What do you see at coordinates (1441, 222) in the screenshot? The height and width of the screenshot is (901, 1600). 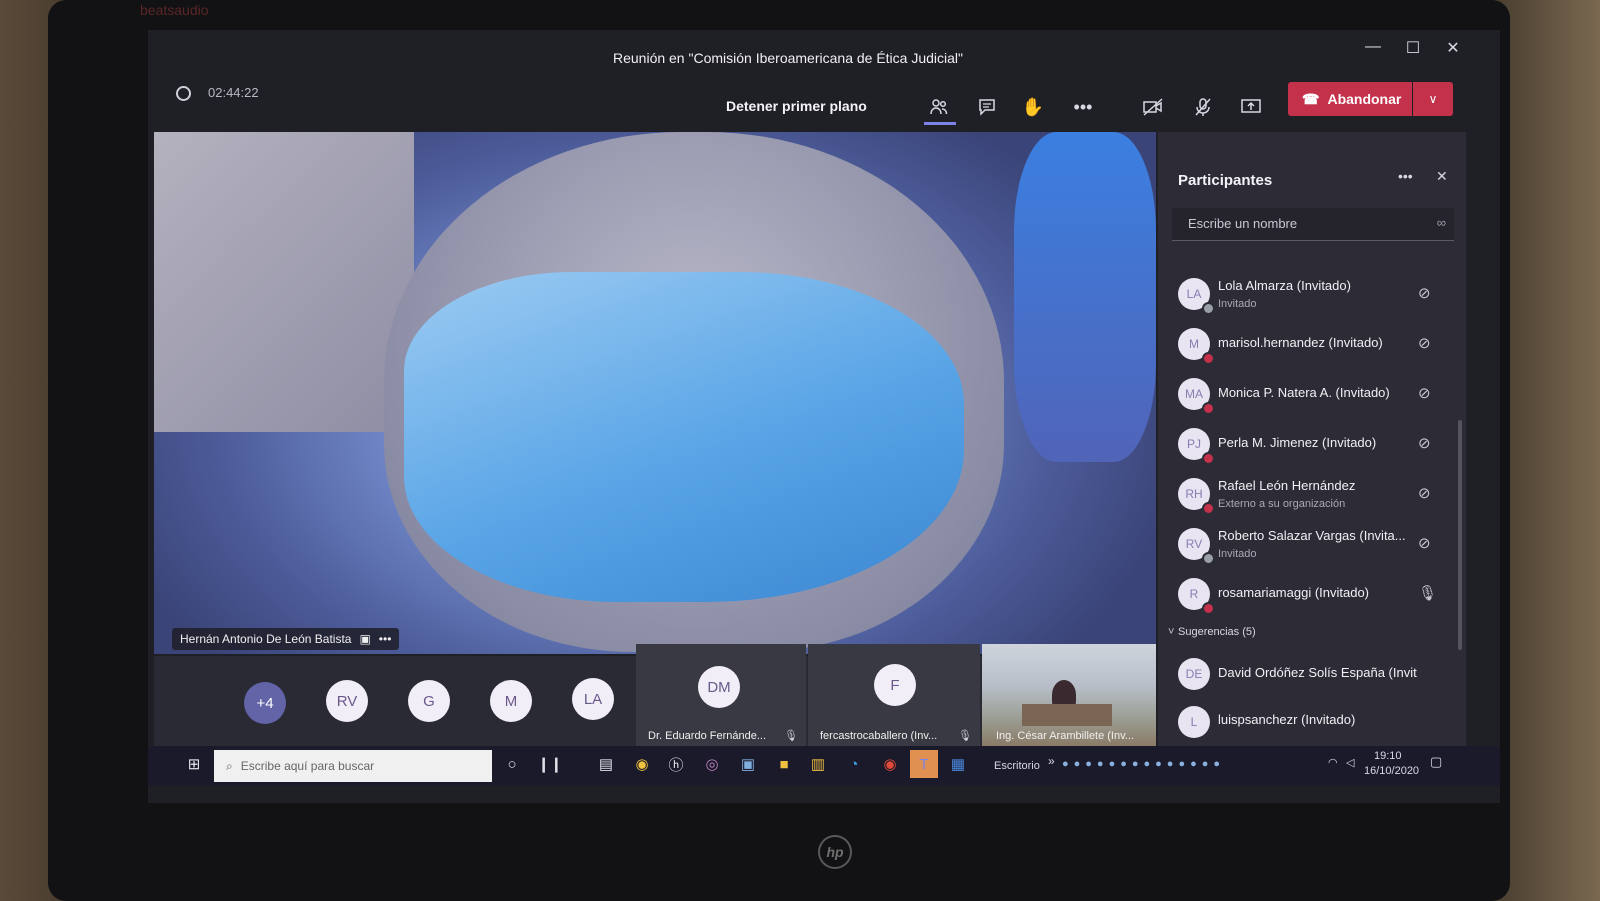 I see `link-icon: ∞` at bounding box center [1441, 222].